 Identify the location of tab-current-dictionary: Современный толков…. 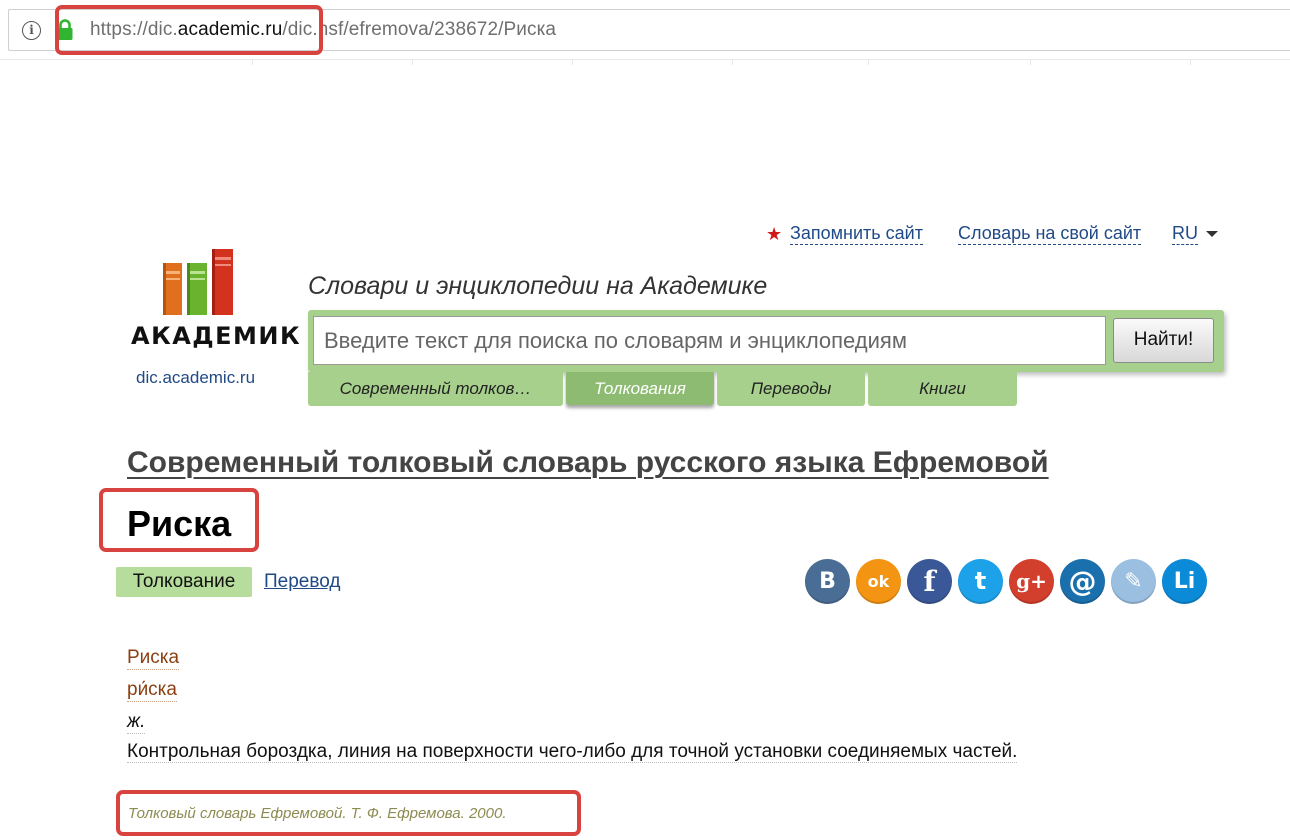
(435, 389).